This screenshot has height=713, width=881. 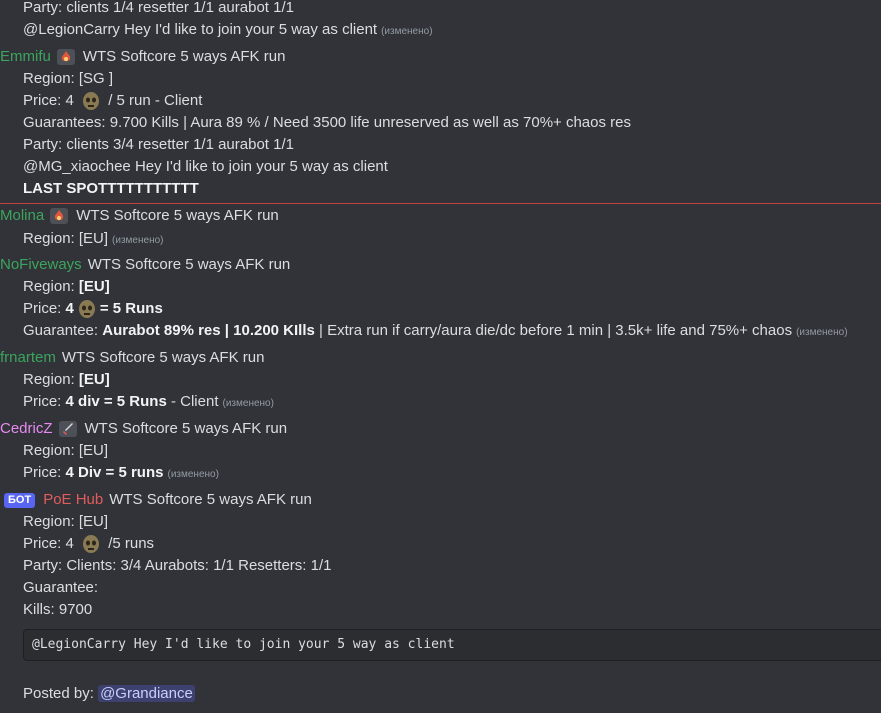 I want to click on message-line: Region: [SG ], so click(x=68, y=78).